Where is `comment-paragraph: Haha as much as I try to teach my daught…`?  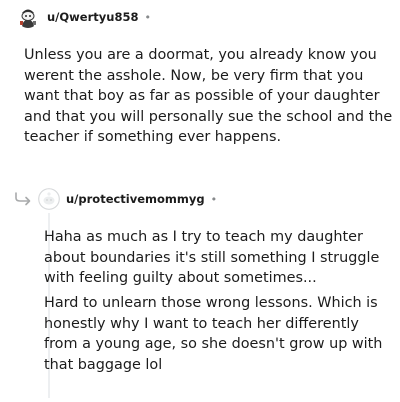 comment-paragraph: Haha as much as I try to teach my daught… is located at coordinates (212, 258).